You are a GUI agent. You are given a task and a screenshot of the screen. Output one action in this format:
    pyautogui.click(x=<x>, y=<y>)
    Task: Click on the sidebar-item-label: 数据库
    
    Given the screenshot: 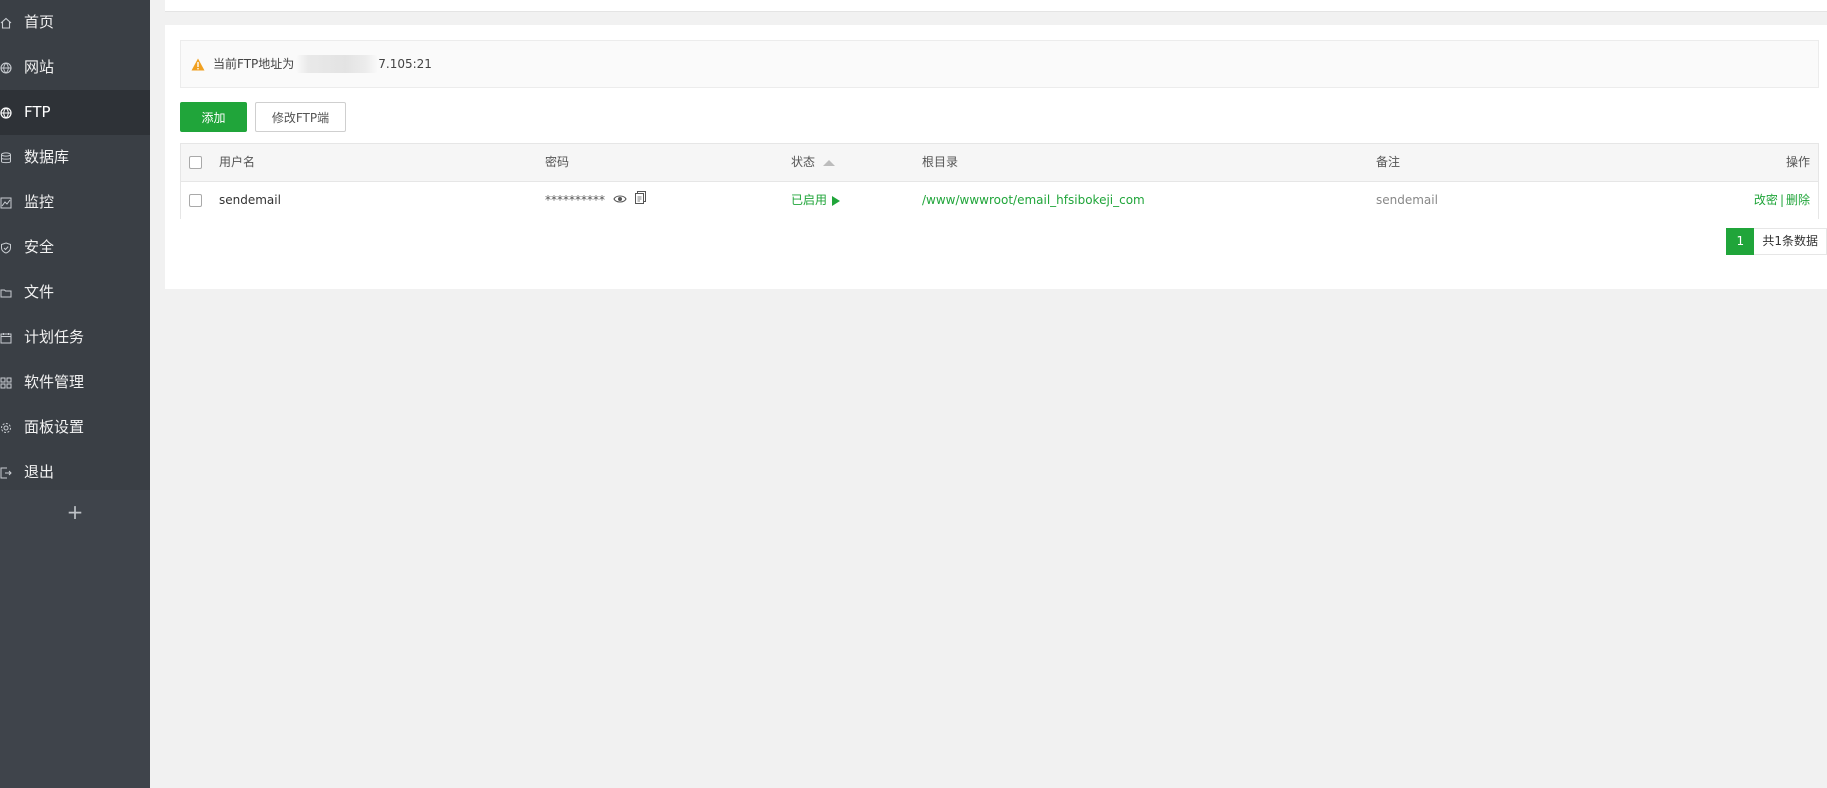 What is the action you would take?
    pyautogui.click(x=47, y=157)
    